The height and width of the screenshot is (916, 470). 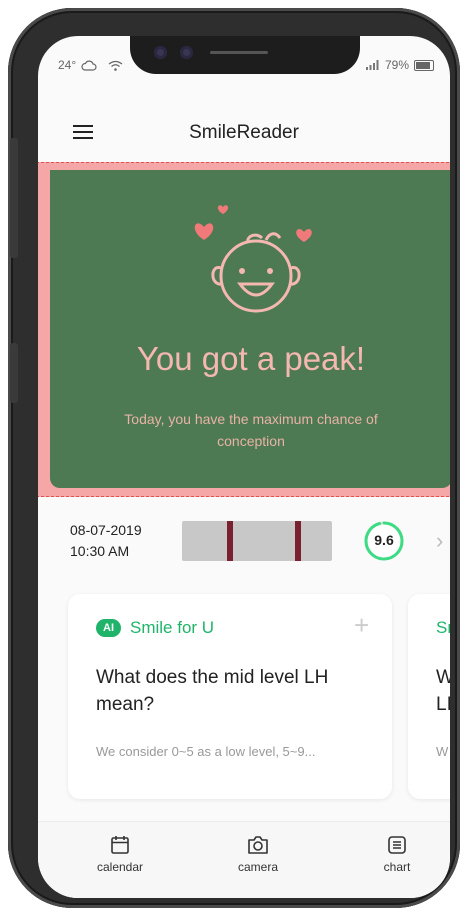 What do you see at coordinates (429, 696) in the screenshot?
I see `article-card: Sr W LI W` at bounding box center [429, 696].